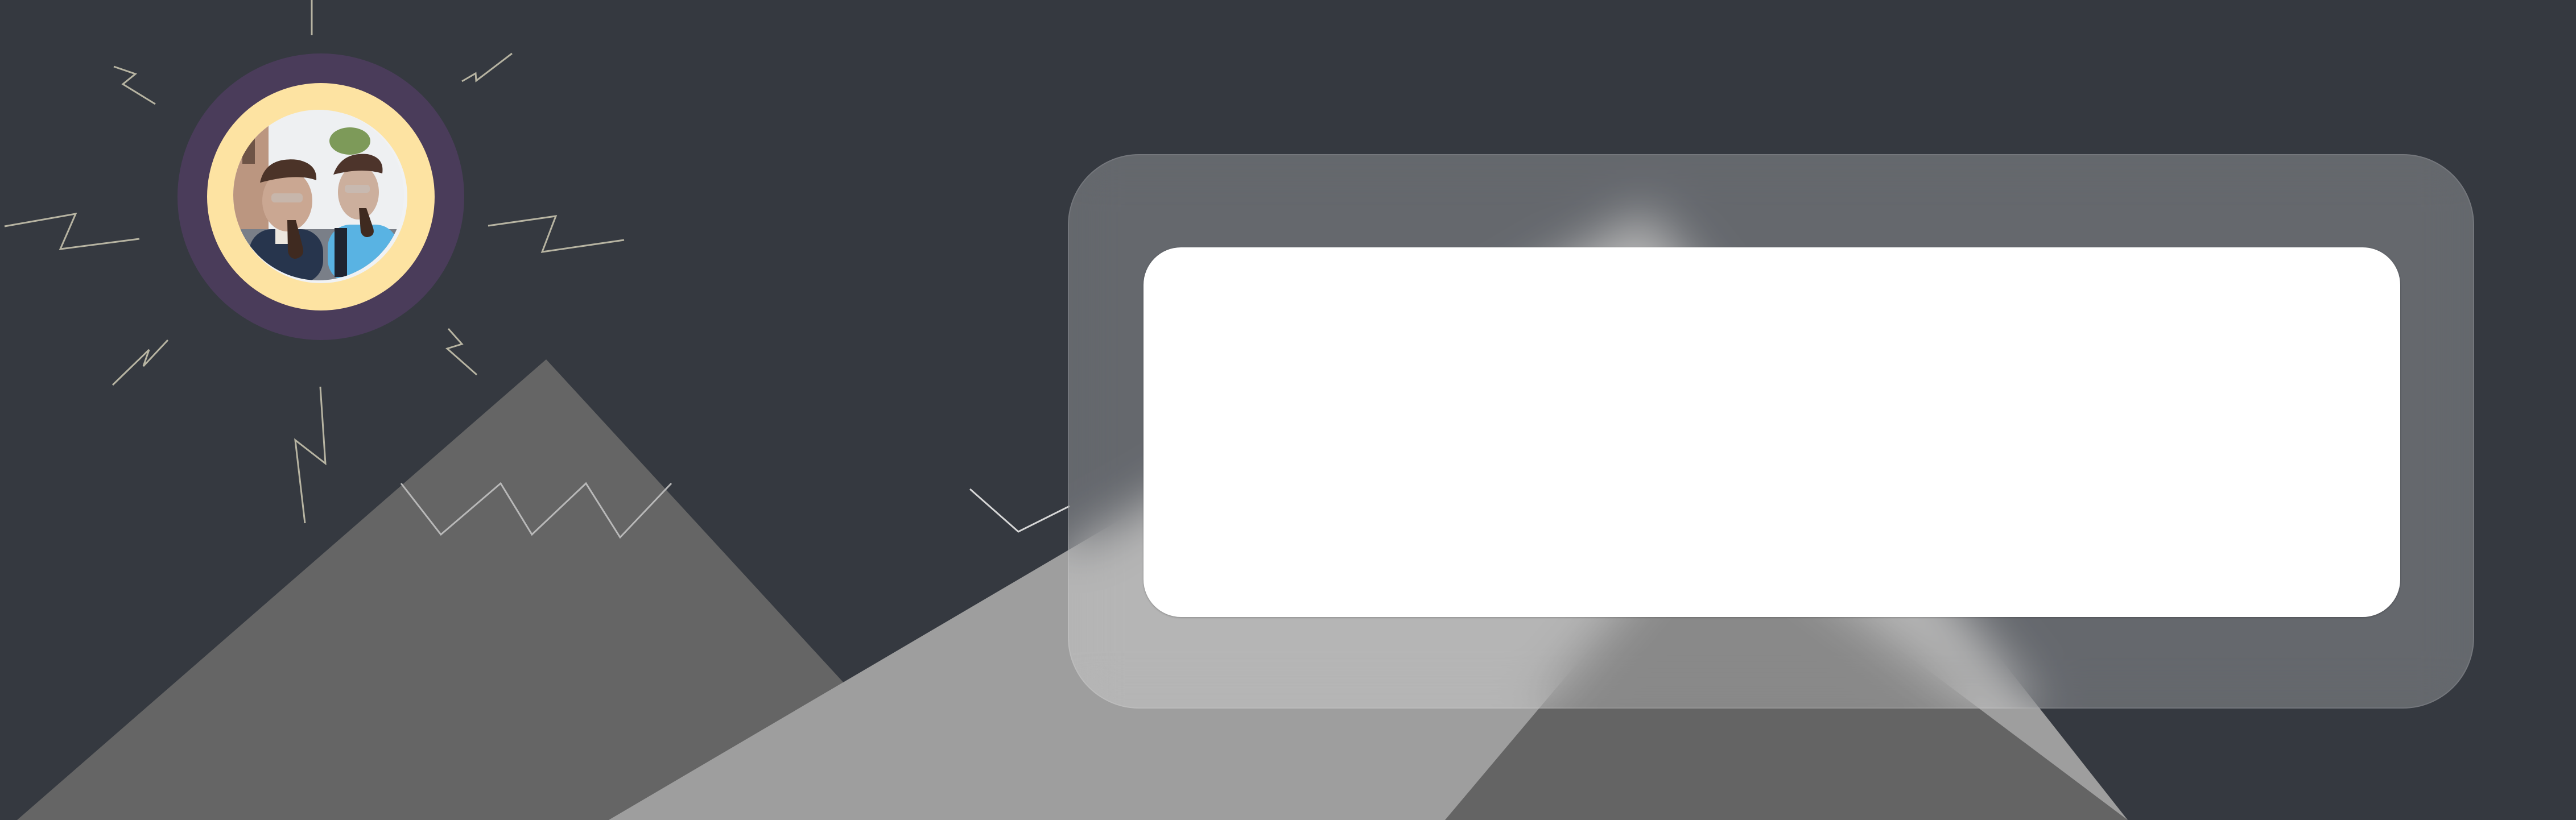  I want to click on person-left-glasses, so click(287, 197).